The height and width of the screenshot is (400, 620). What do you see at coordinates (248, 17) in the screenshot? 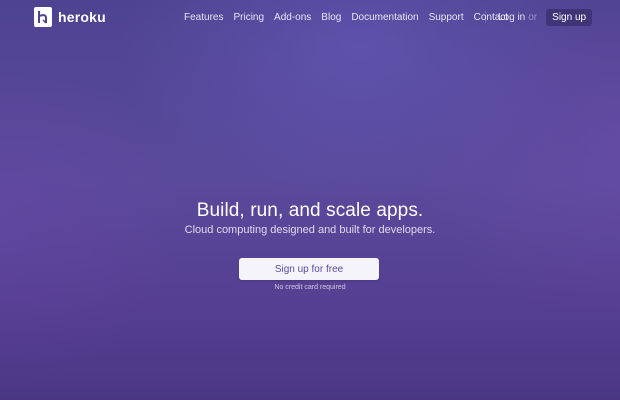
I see `nav-item-pricing: Pricing` at bounding box center [248, 17].